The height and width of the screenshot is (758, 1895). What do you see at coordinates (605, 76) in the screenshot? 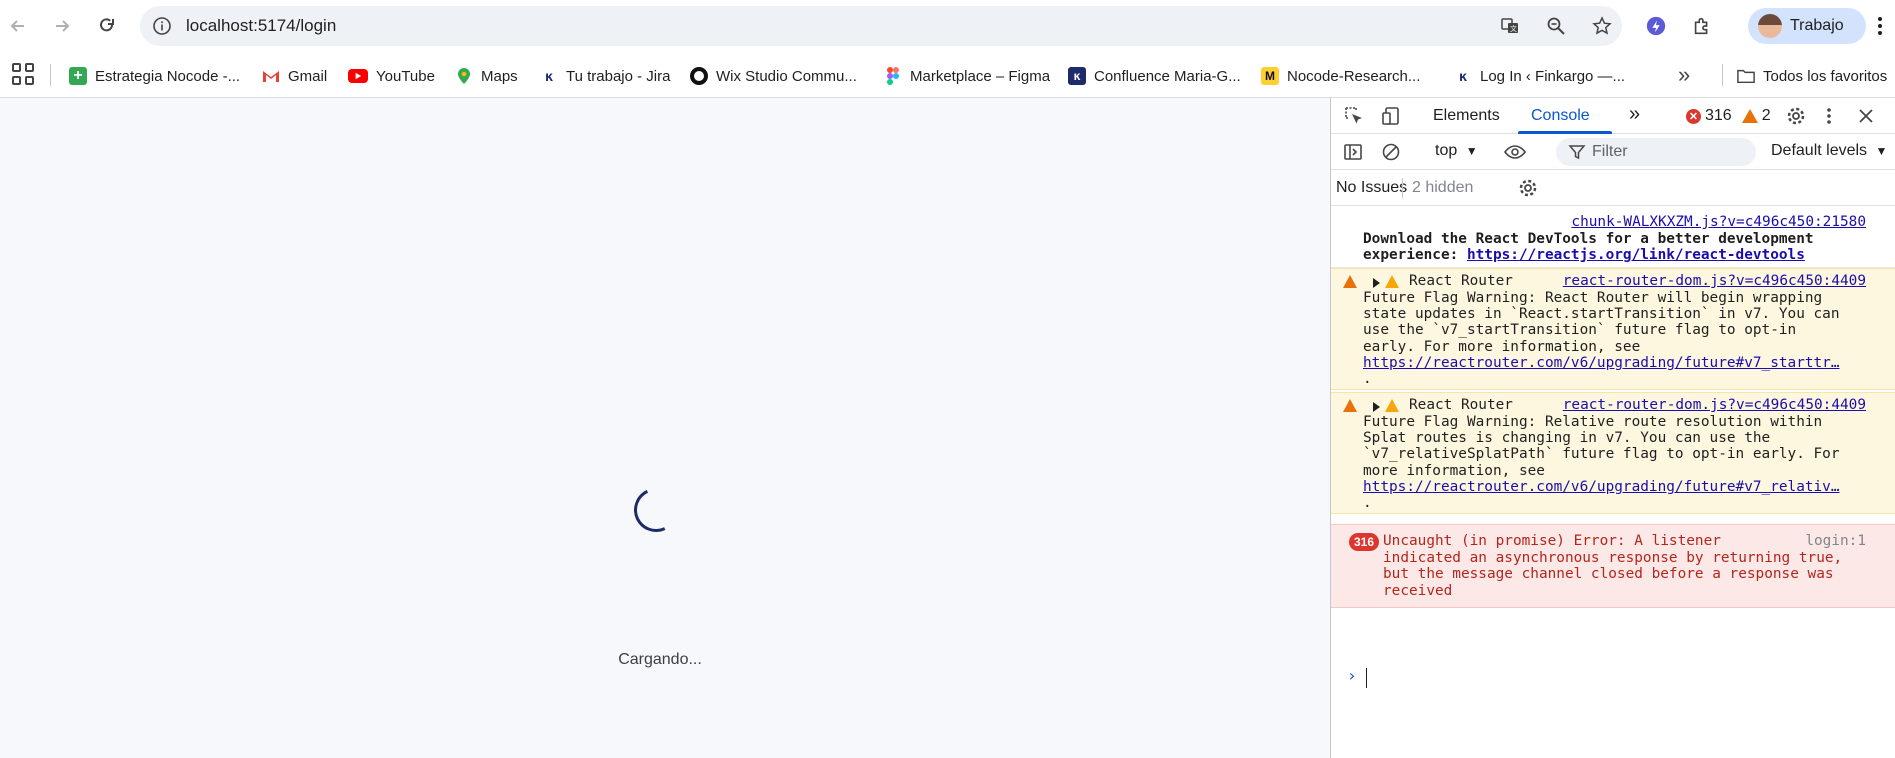
I see `bookmark-item: ĸ Tu trabajo - Jira` at bounding box center [605, 76].